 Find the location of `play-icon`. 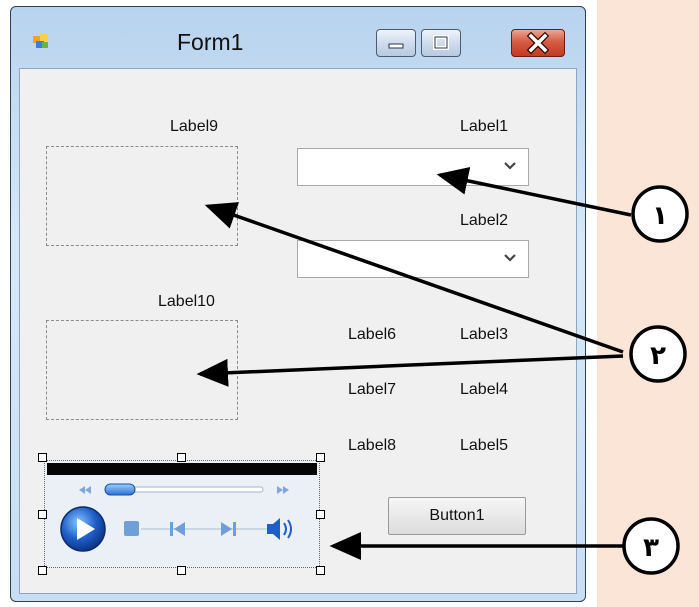

play-icon is located at coordinates (83, 529).